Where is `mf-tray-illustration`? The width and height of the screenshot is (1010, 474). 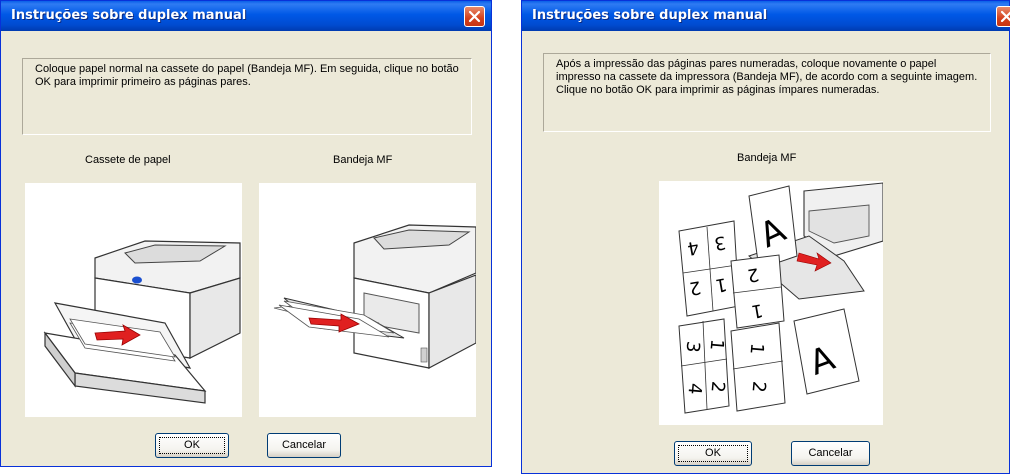
mf-tray-illustration is located at coordinates (367, 300).